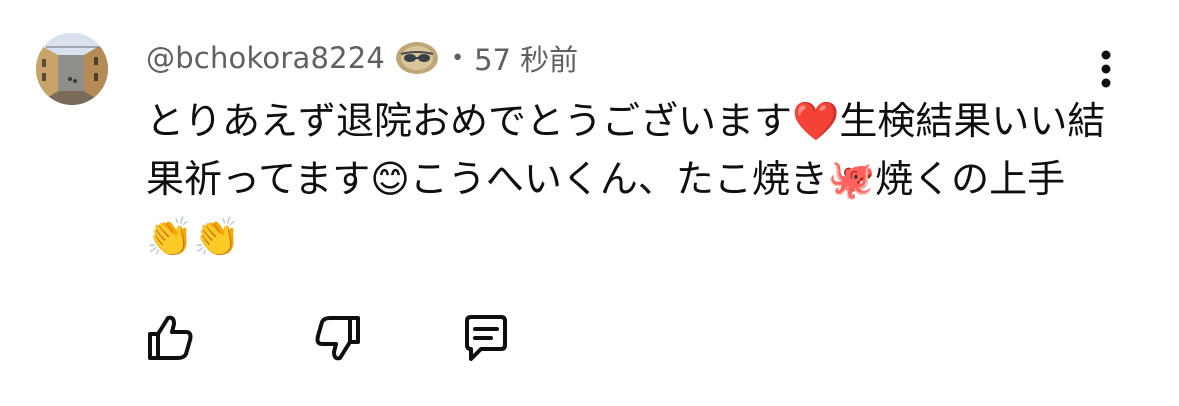  I want to click on more-vert-icon, so click(1106, 69).